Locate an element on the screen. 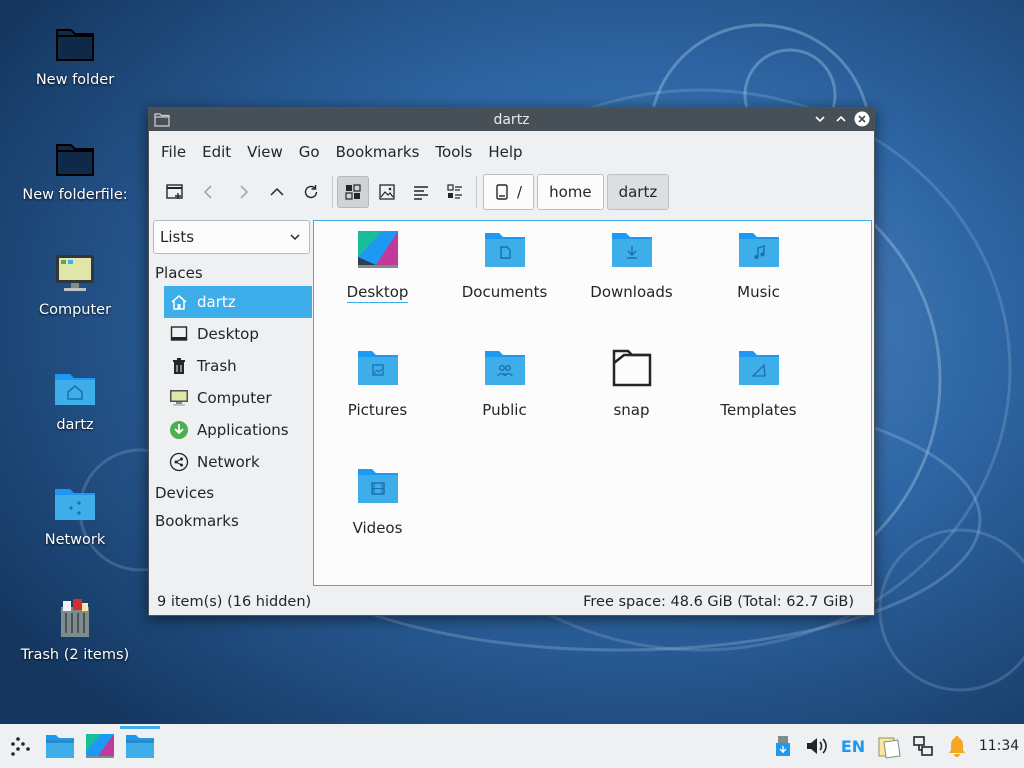 Image resolution: width=1024 pixels, height=768 pixels. compact-view-button is located at coordinates (421, 192).